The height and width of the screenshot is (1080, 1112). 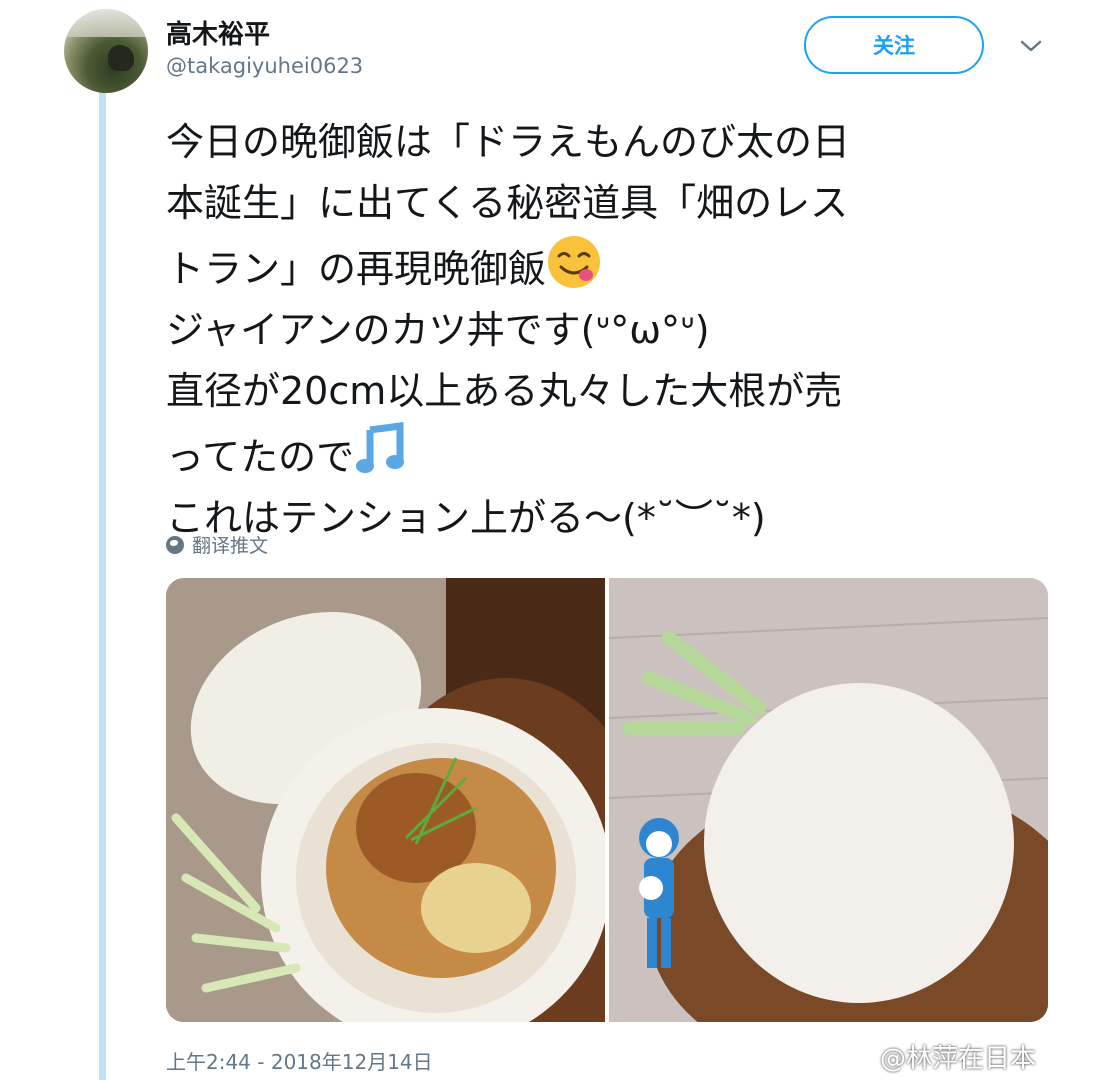 I want to click on watermark: @林萍在日本, so click(x=958, y=1059).